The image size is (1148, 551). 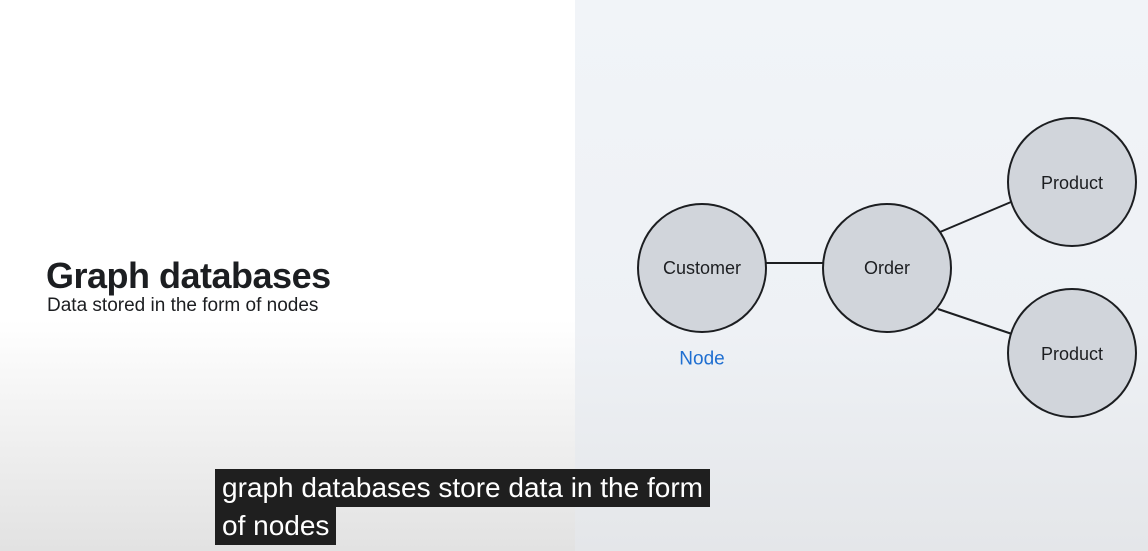 What do you see at coordinates (276, 526) in the screenshot?
I see `caption-line-2: of nodes` at bounding box center [276, 526].